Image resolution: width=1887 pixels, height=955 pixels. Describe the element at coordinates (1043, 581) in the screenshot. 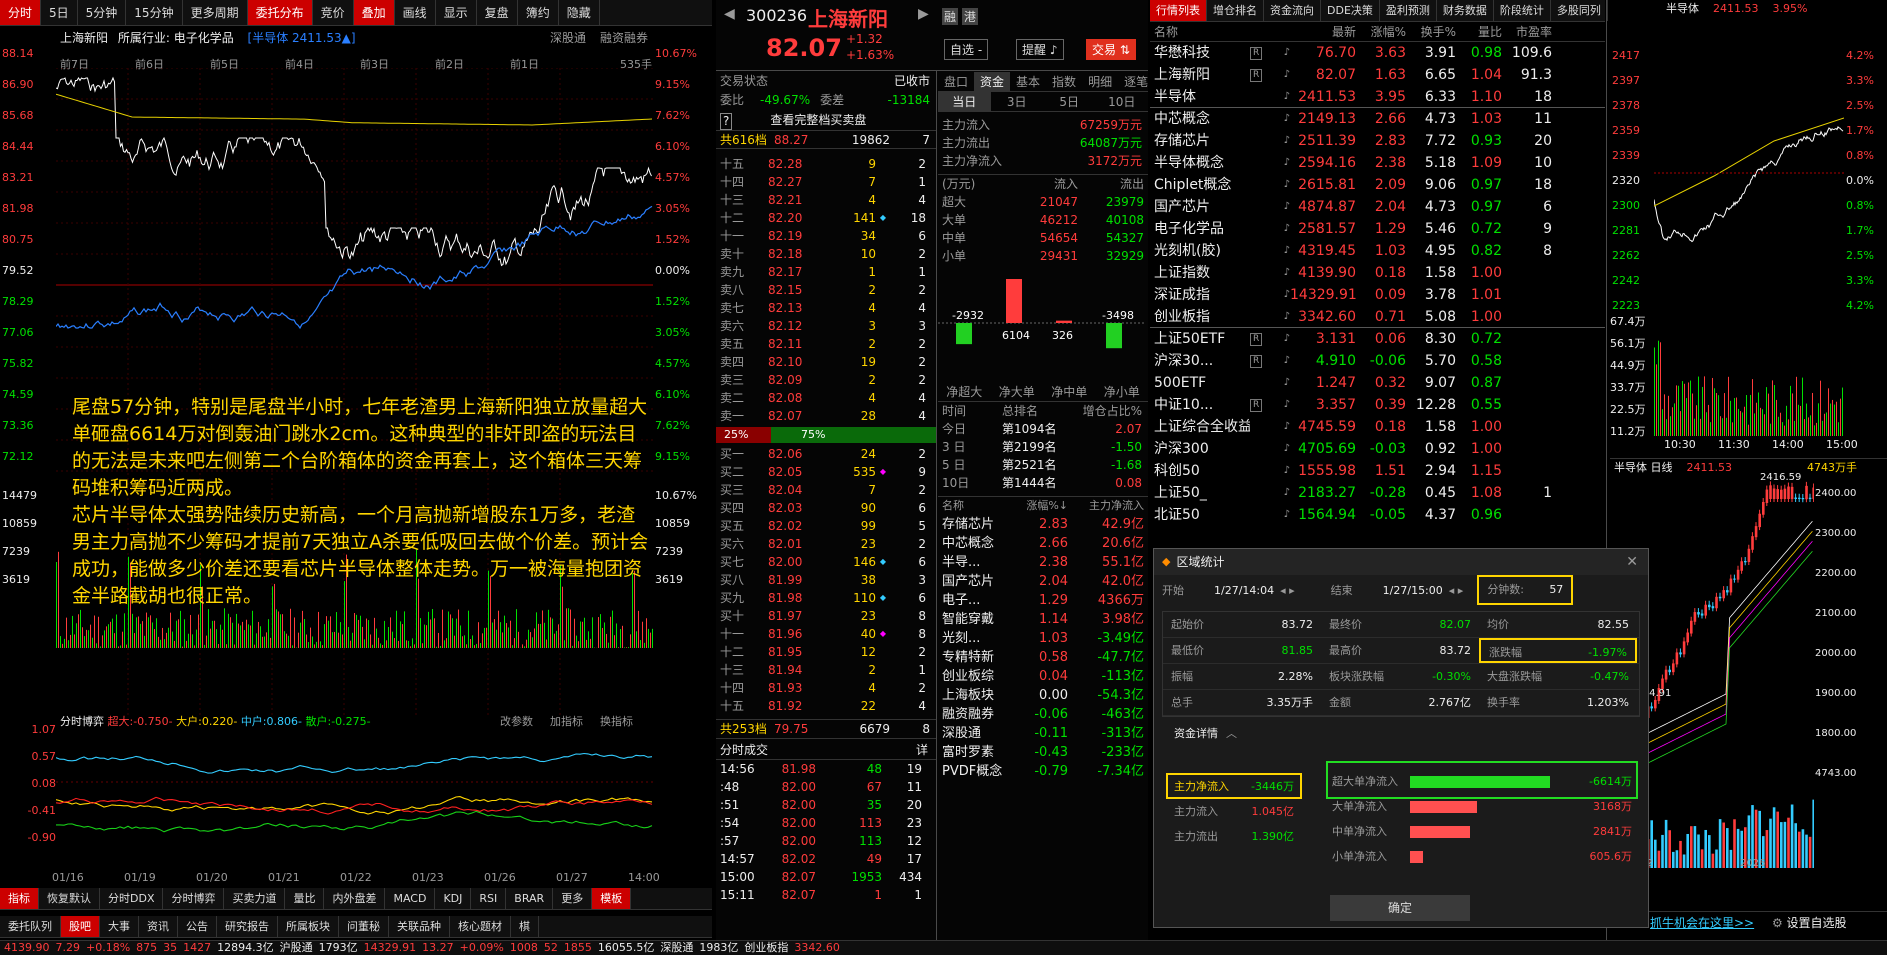

I see `sector-row: 国产芯片 2.04 42.0亿` at that location.